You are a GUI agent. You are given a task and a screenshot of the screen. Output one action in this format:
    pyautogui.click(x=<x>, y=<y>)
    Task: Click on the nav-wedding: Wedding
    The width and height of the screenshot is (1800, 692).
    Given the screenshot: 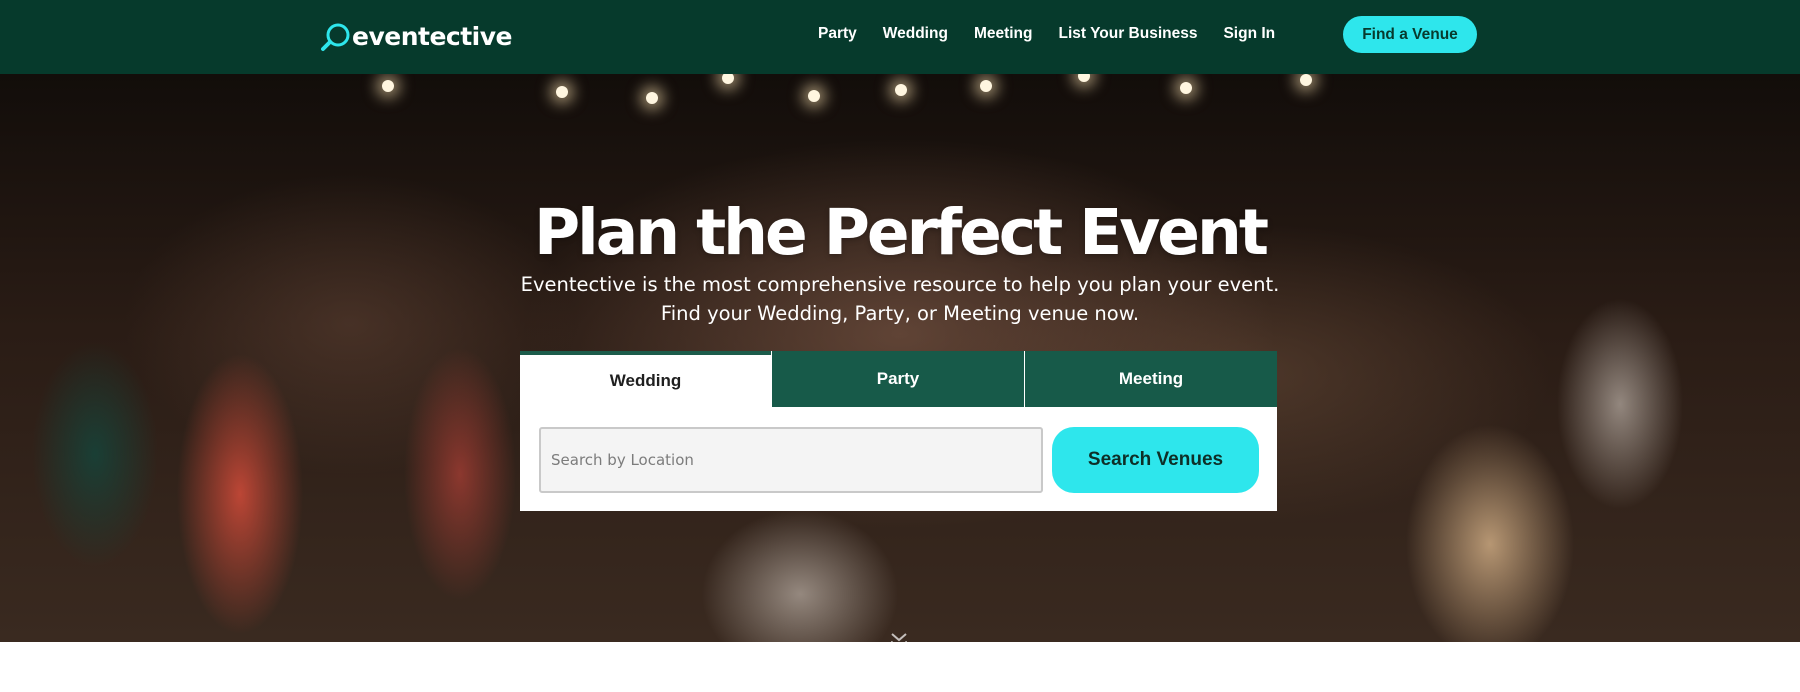 What is the action you would take?
    pyautogui.click(x=915, y=34)
    